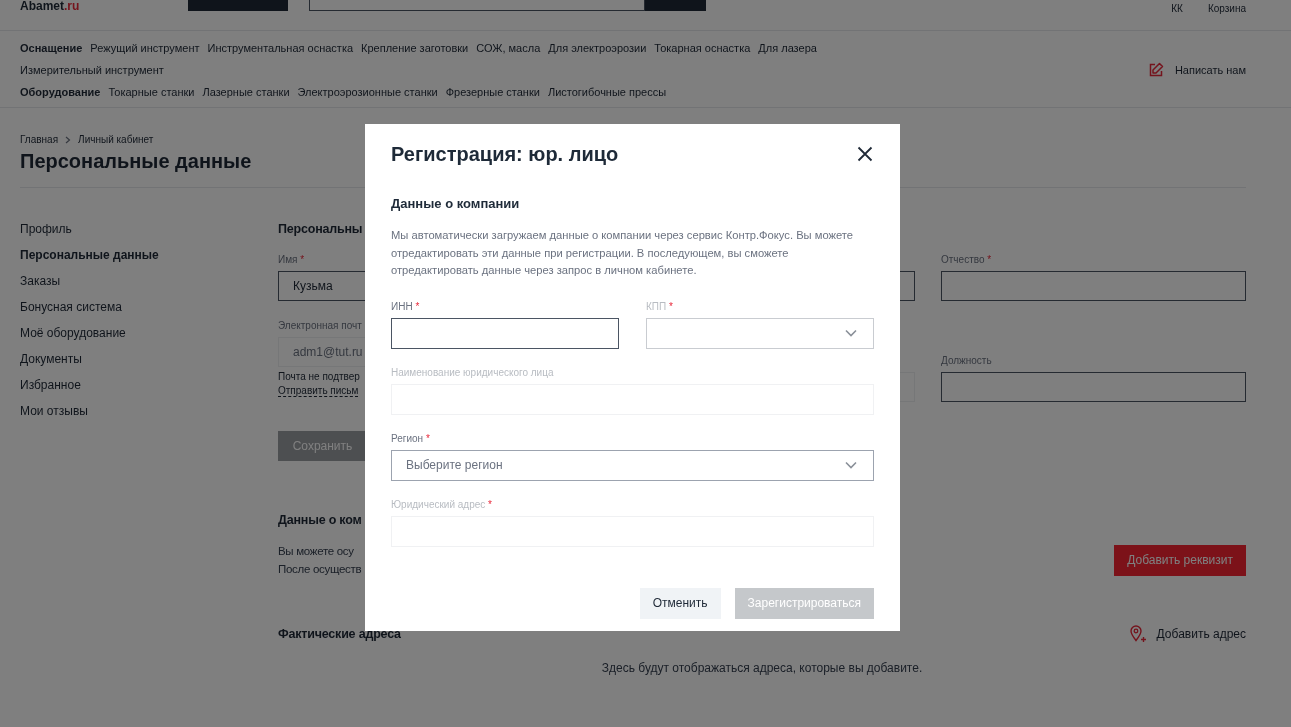 This screenshot has height=727, width=1291. I want to click on select-field: Выберите регион, so click(632, 465).